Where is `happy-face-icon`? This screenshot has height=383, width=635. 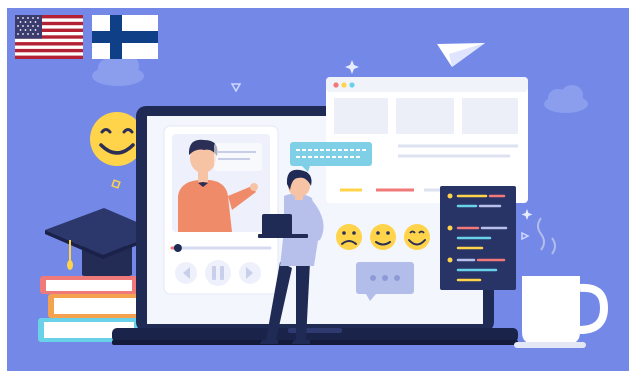
happy-face-icon is located at coordinates (417, 237).